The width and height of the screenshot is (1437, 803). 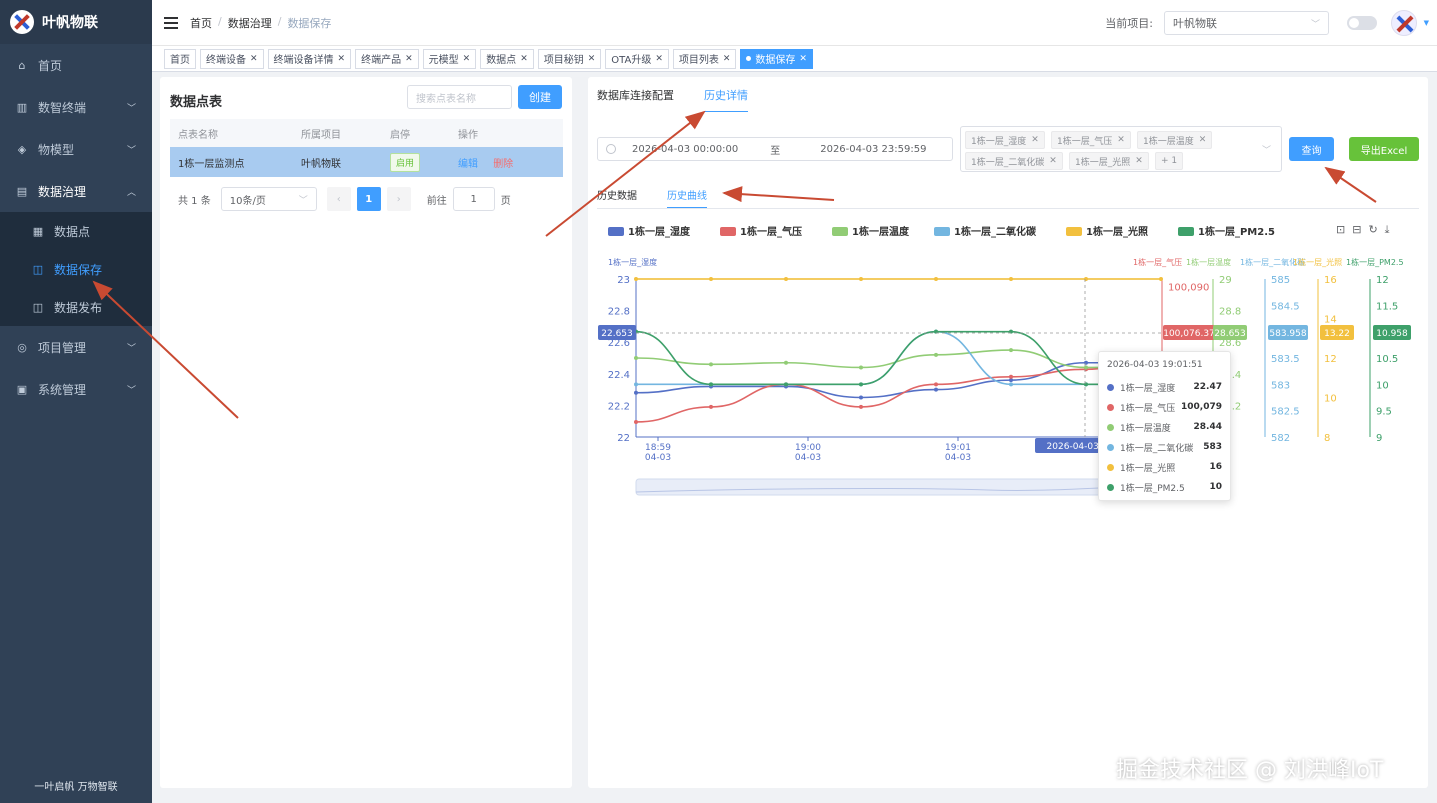 What do you see at coordinates (449, 58) in the screenshot?
I see `tag-meta-model: 元模型 ✕` at bounding box center [449, 58].